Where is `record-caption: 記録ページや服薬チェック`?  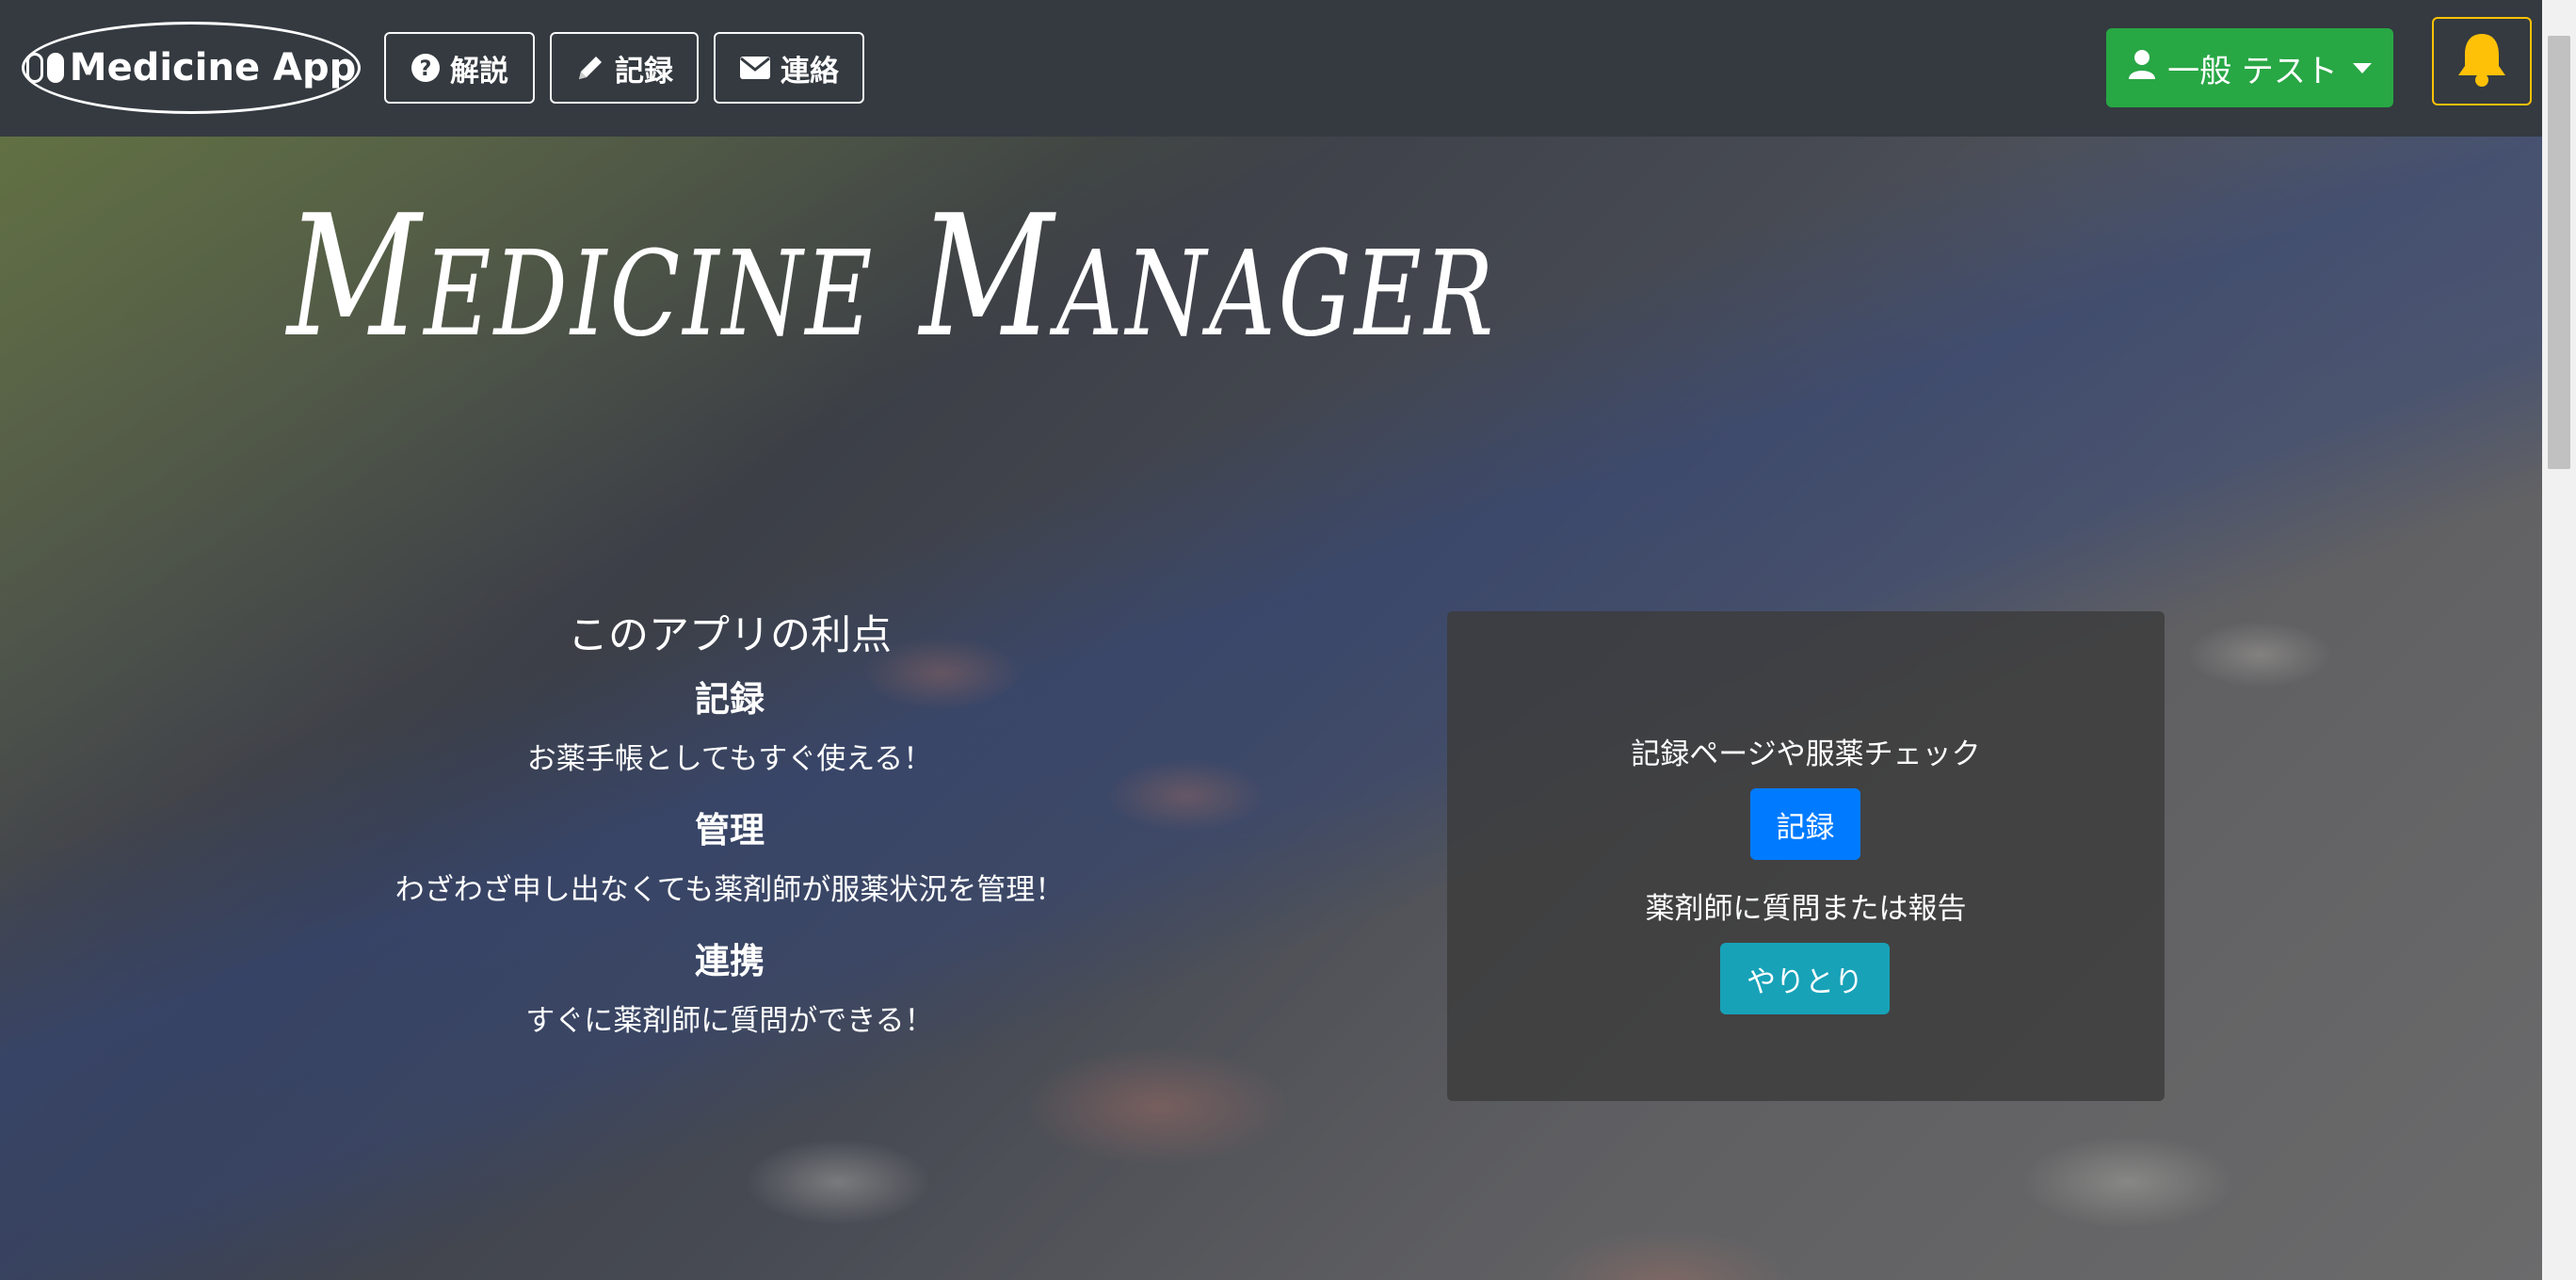 record-caption: 記録ページや服薬チェック is located at coordinates (1806, 754).